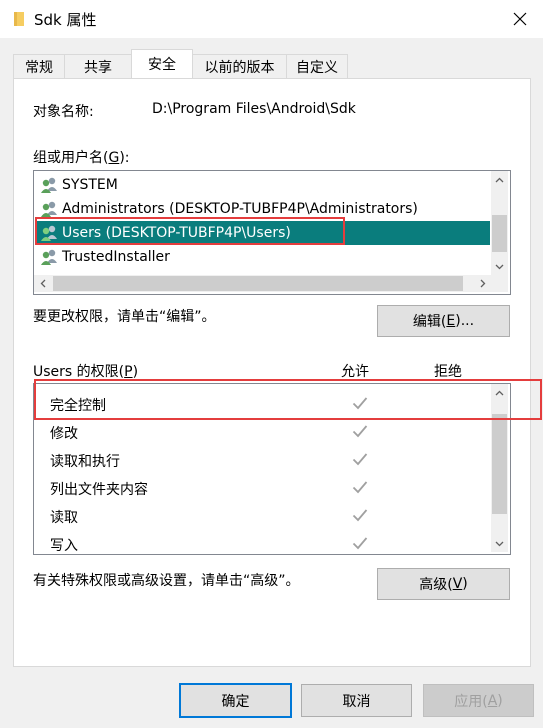  I want to click on window-title: Sdk 属性, so click(65, 20).